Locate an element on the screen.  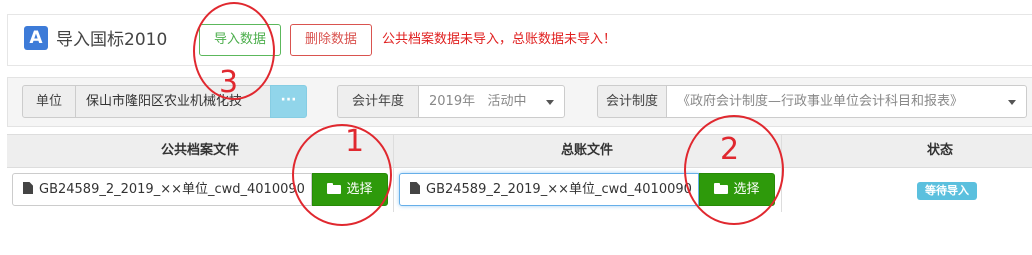
delete-data-button: 删除数据 is located at coordinates (331, 40).